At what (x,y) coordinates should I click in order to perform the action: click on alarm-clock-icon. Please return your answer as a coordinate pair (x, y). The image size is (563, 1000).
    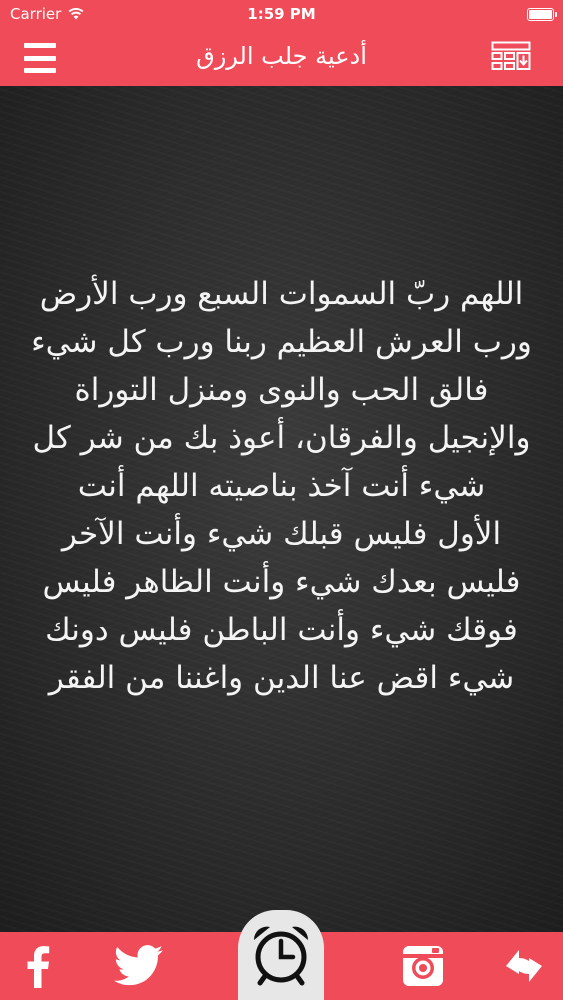
    Looking at the image, I should click on (281, 956).